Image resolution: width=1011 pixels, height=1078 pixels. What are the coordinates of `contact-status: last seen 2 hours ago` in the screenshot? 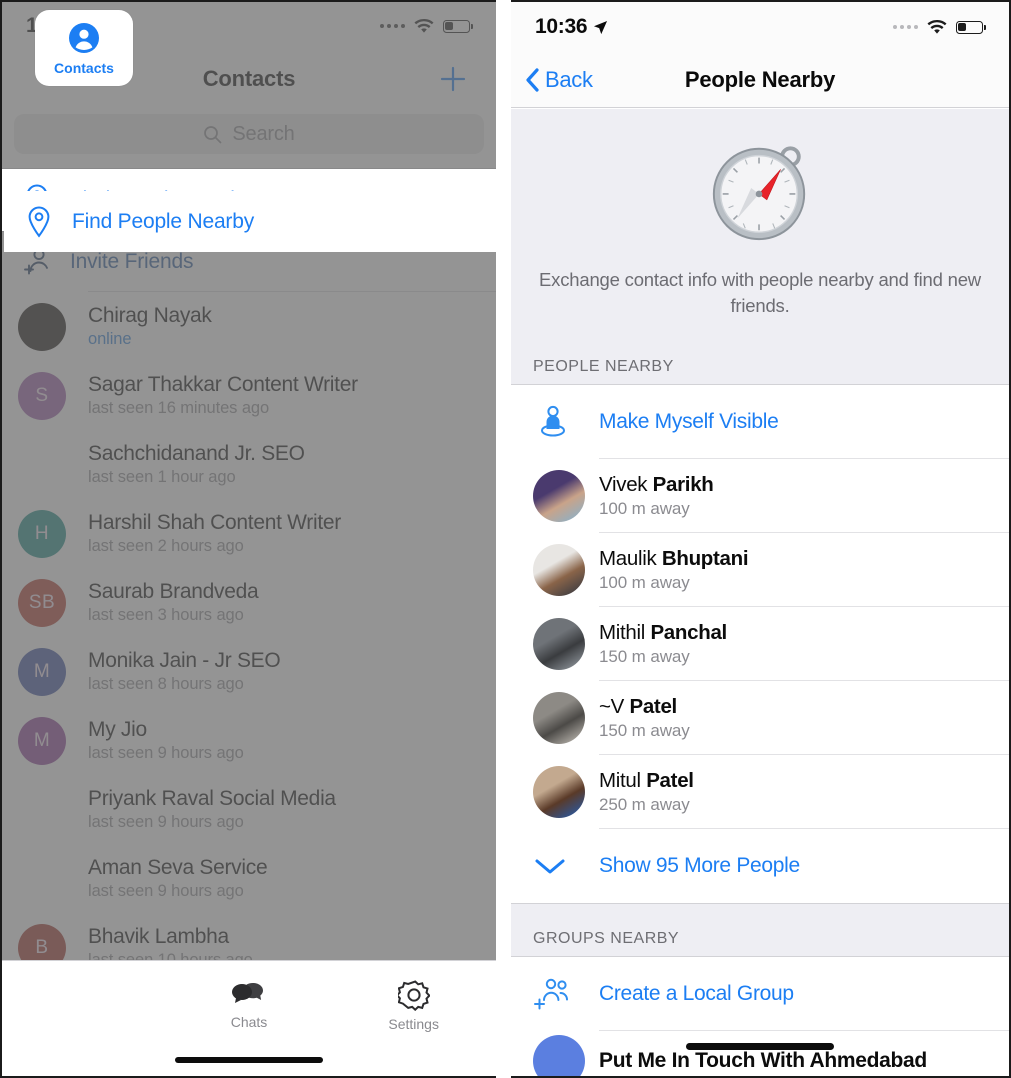 It's located at (166, 546).